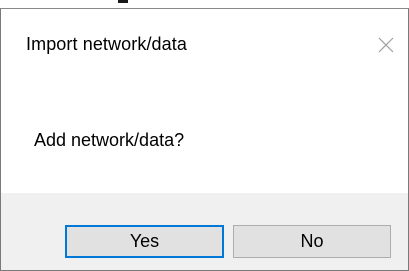 This screenshot has height=271, width=409. I want to click on no-button: No, so click(312, 241).